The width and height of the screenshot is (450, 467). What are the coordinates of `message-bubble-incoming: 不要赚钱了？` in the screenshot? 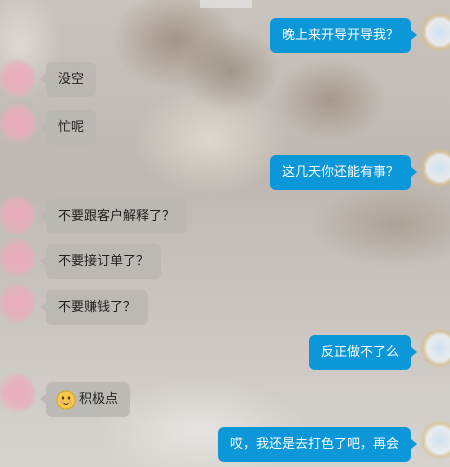 It's located at (94, 307).